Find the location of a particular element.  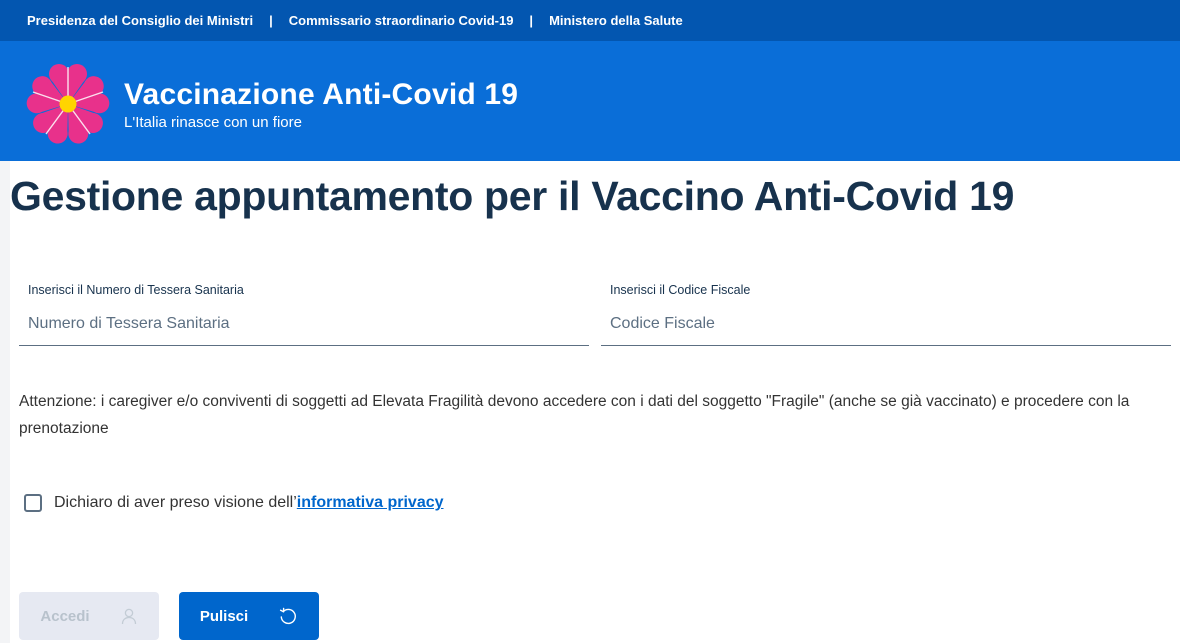

top-link-commissario: Commissario straordinario Covid-19 is located at coordinates (401, 20).